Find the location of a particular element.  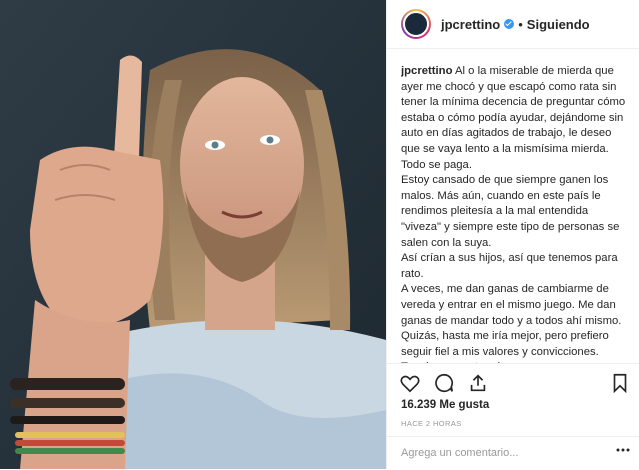

comment-bar is located at coordinates (513, 453).